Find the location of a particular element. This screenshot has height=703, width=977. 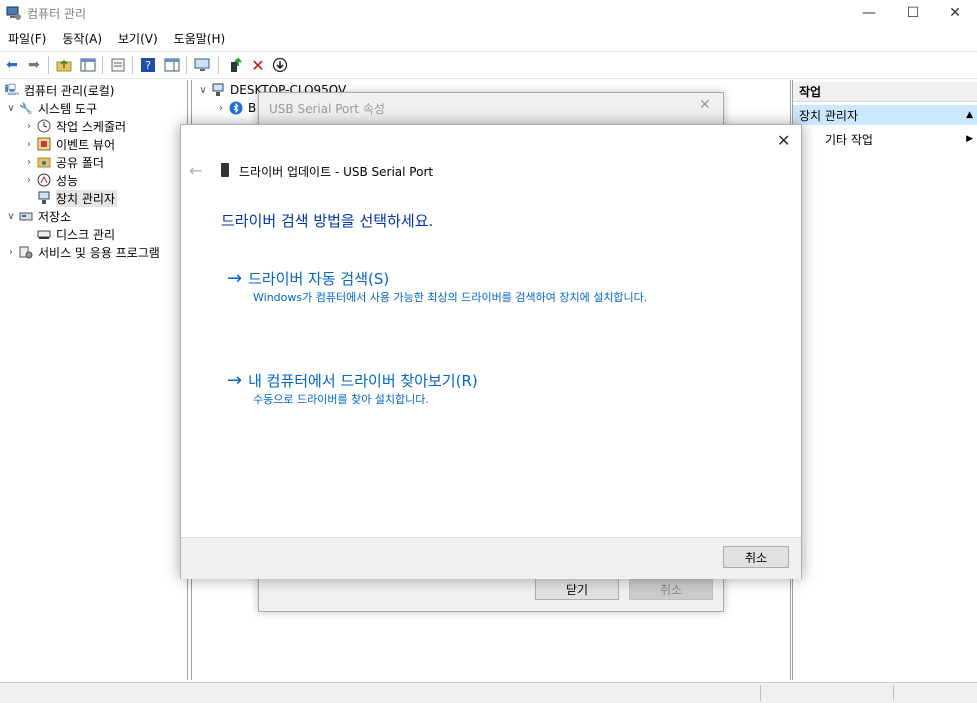

tree-label: 컴퓨터 관리(로컬) is located at coordinates (69, 90).